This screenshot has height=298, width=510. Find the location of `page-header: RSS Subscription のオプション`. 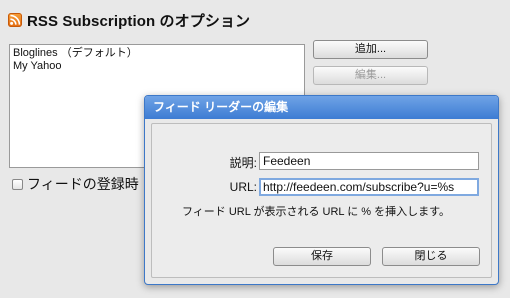

page-header: RSS Subscription のオプション is located at coordinates (129, 20).